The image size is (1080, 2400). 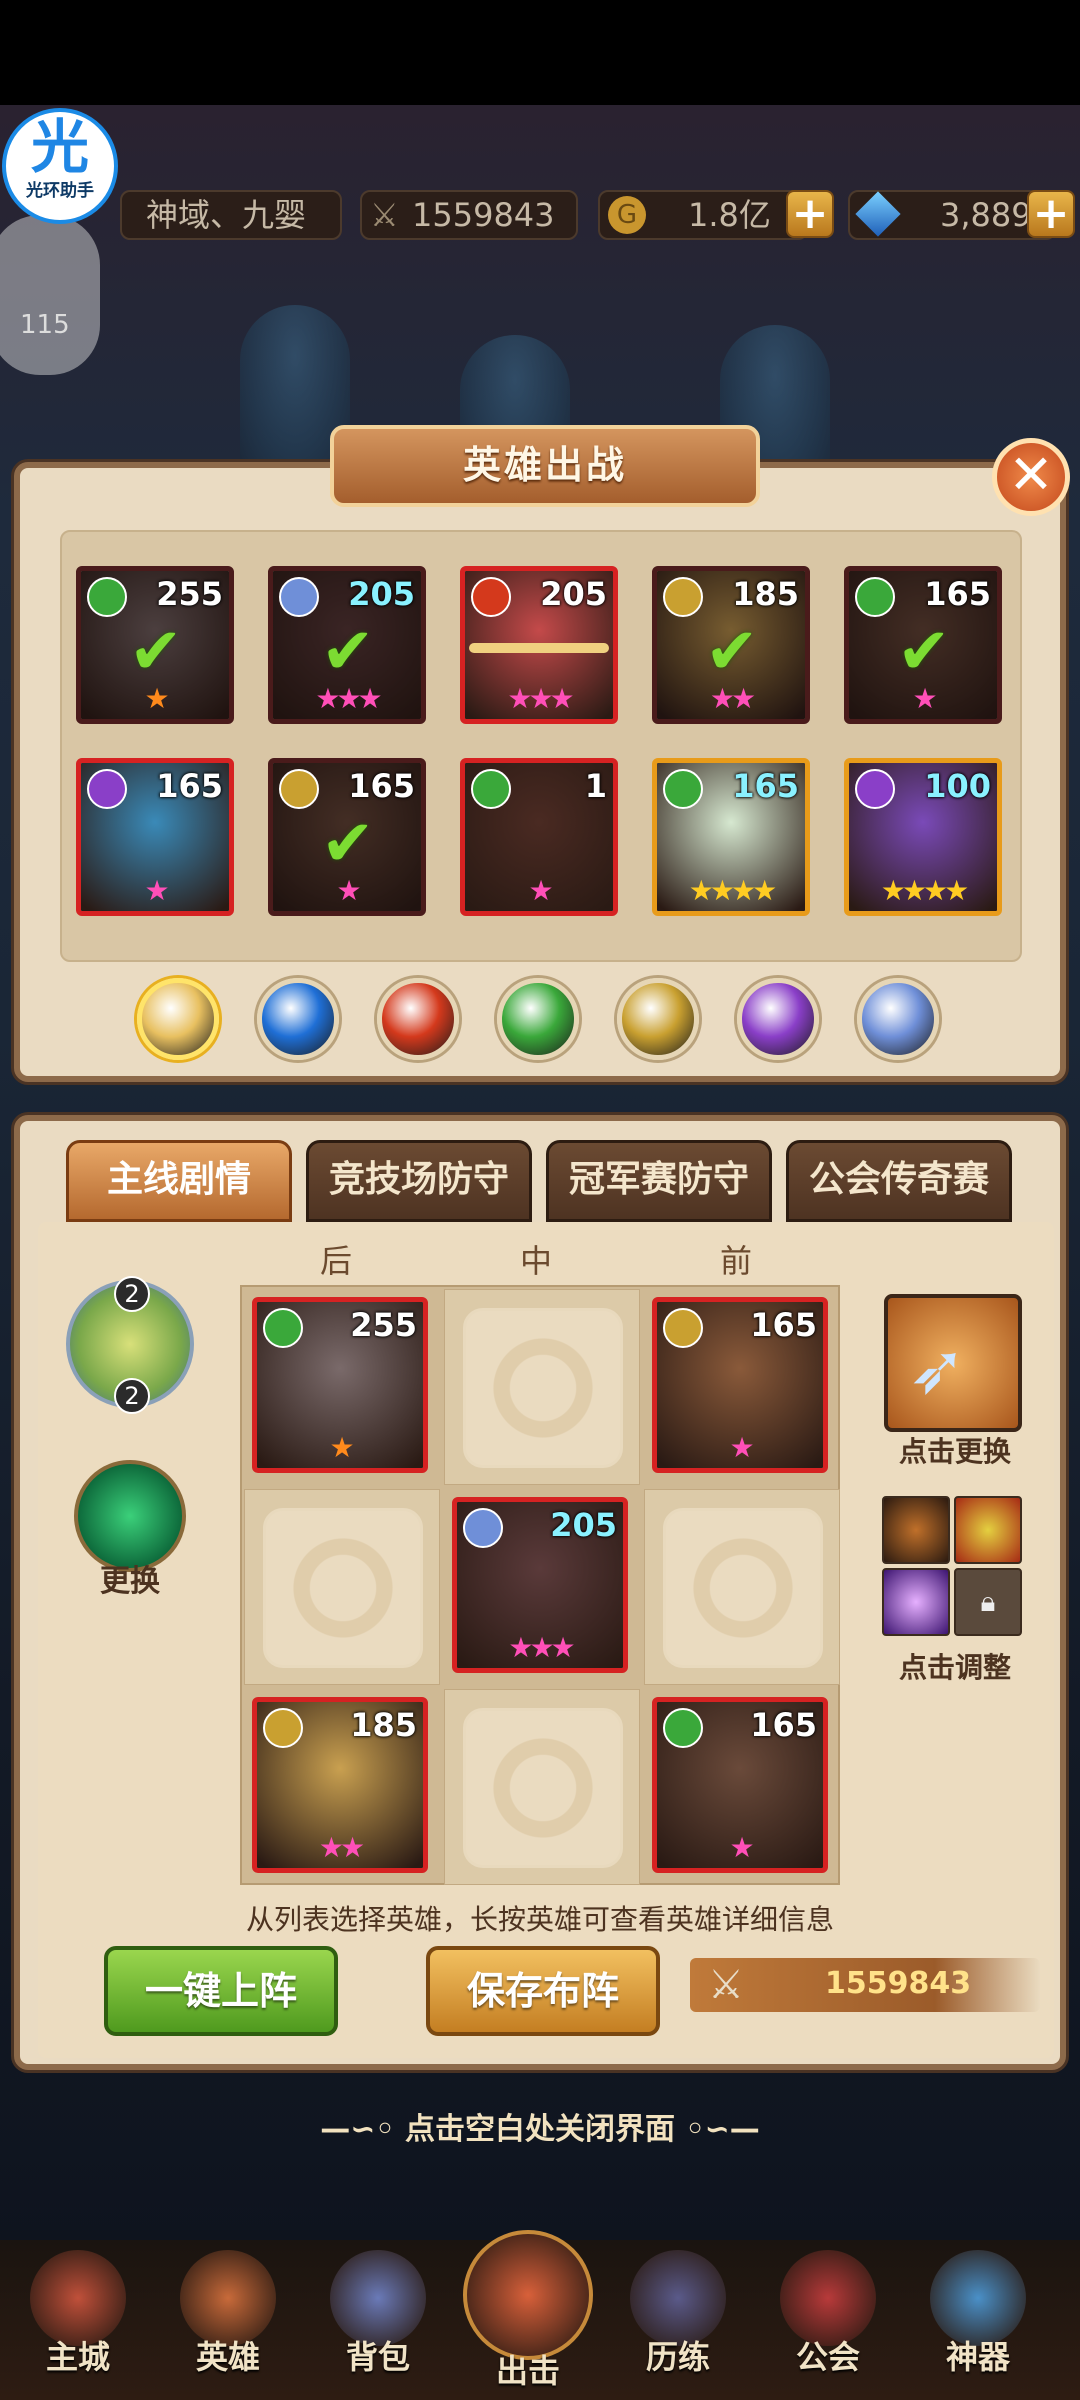 What do you see at coordinates (362, 2129) in the screenshot?
I see `flourish-left-icon: —∽◦` at bounding box center [362, 2129].